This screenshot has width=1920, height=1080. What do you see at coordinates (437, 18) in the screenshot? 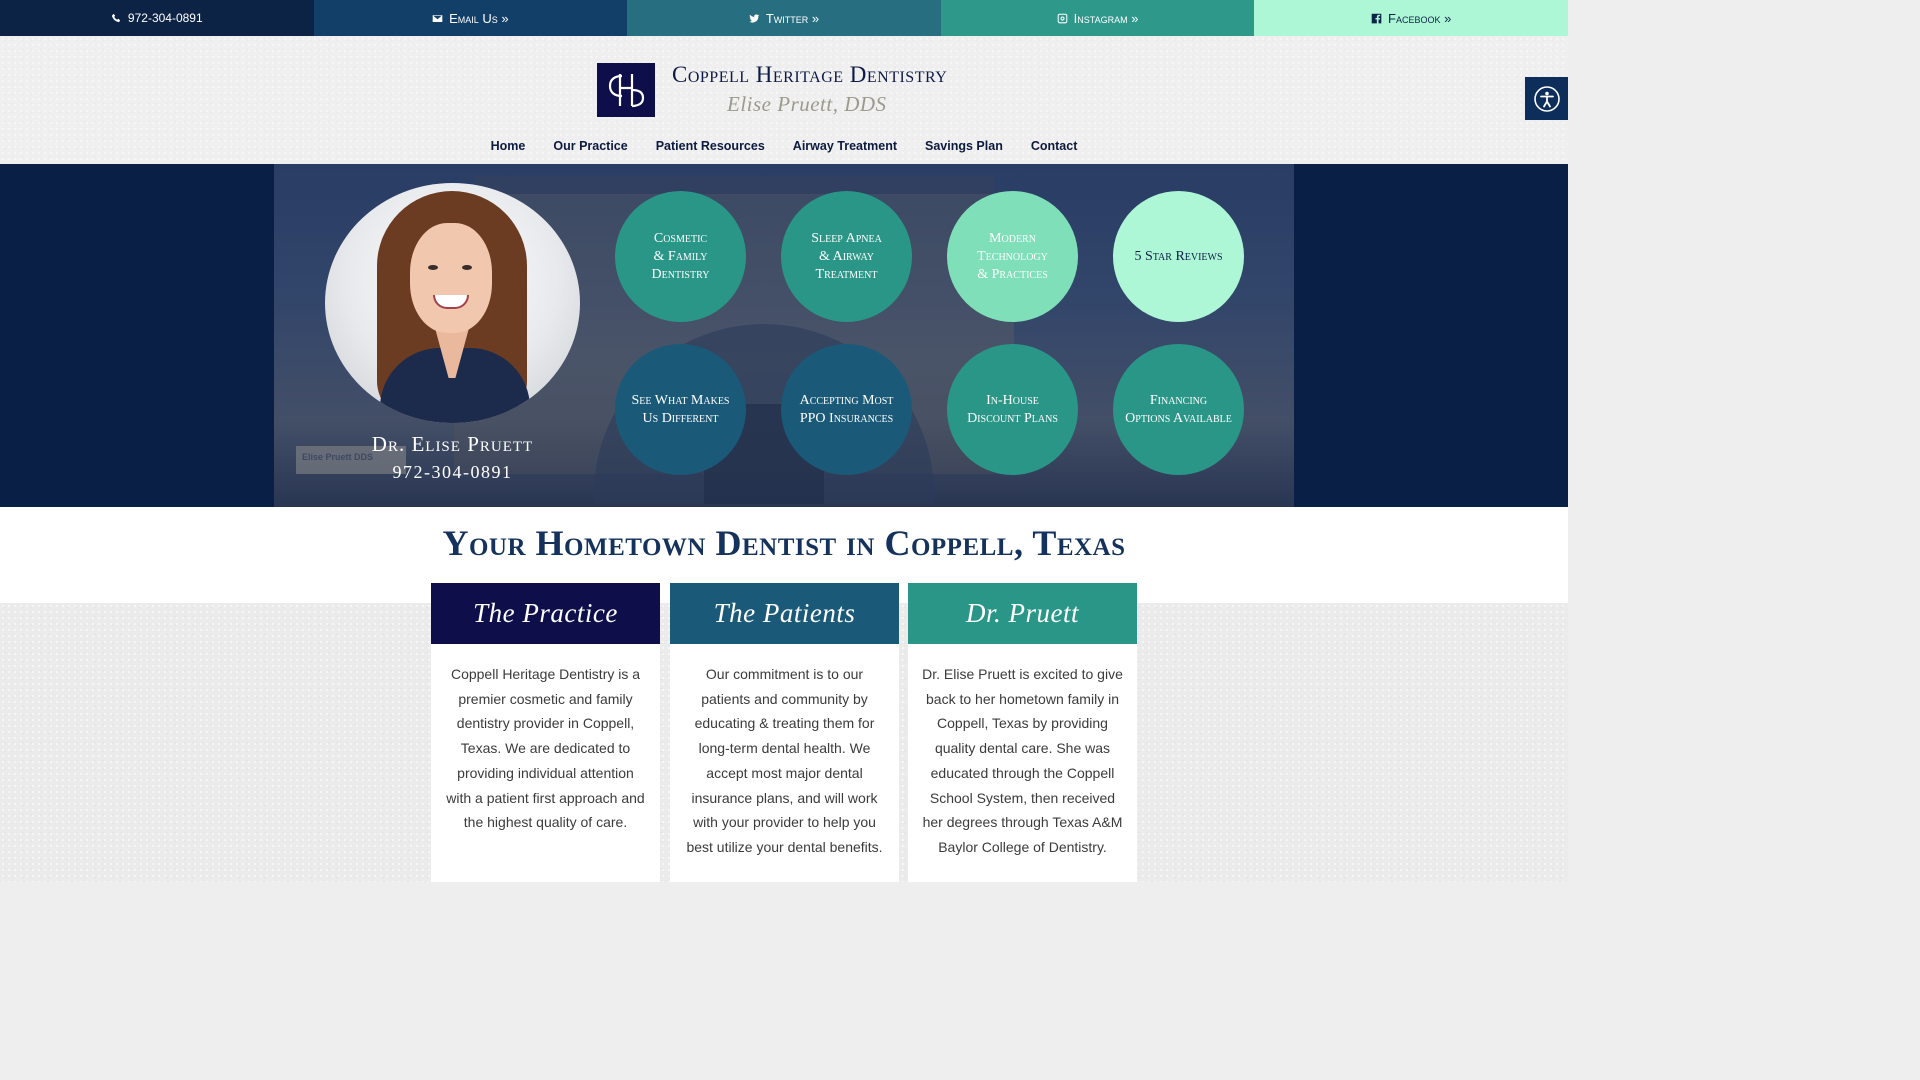
I see `envelope-icon` at bounding box center [437, 18].